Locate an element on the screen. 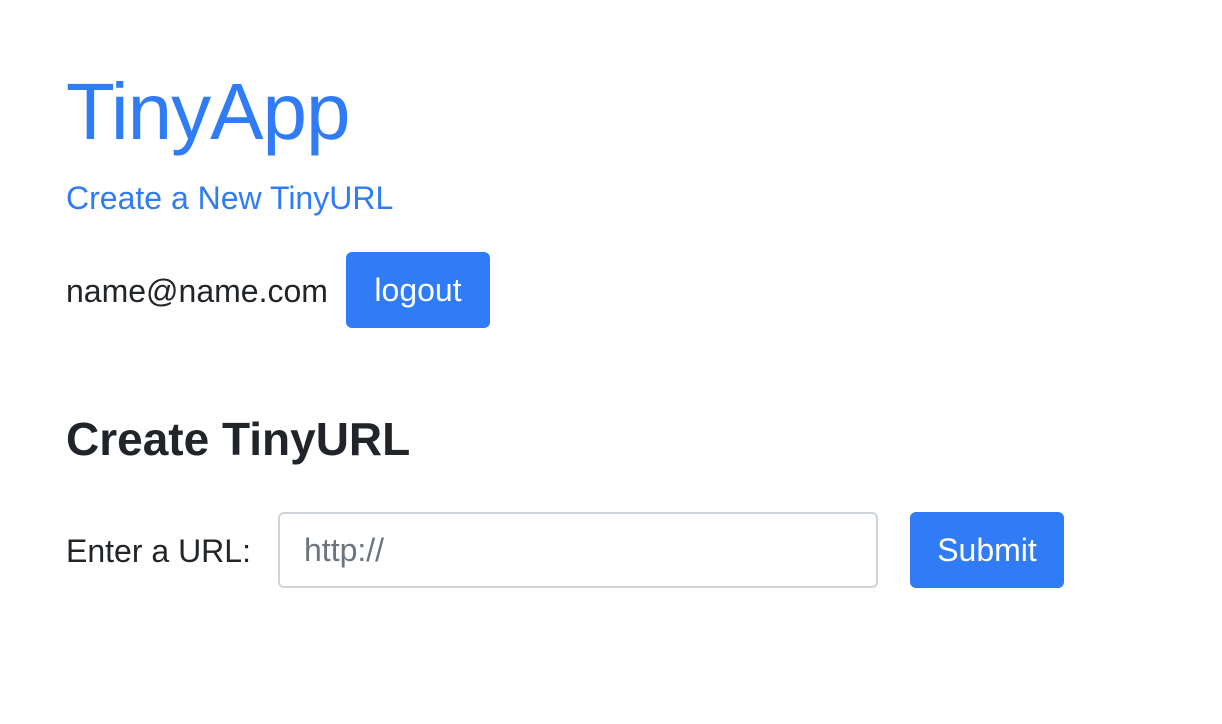 The width and height of the screenshot is (1222, 724). url-field-label: Enter a URL: is located at coordinates (158, 551).